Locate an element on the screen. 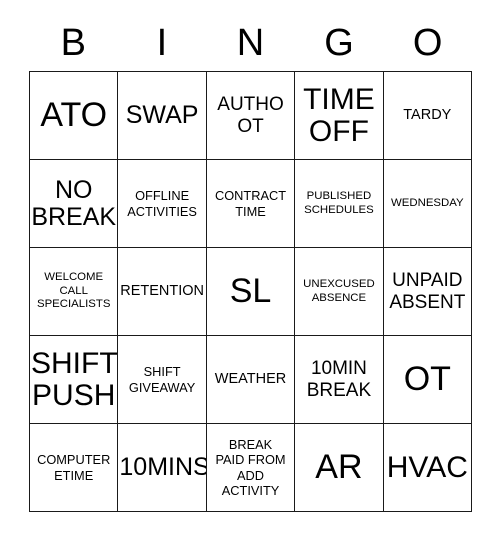 The height and width of the screenshot is (544, 500). bingo-cell-label: RETENTION is located at coordinates (162, 291).